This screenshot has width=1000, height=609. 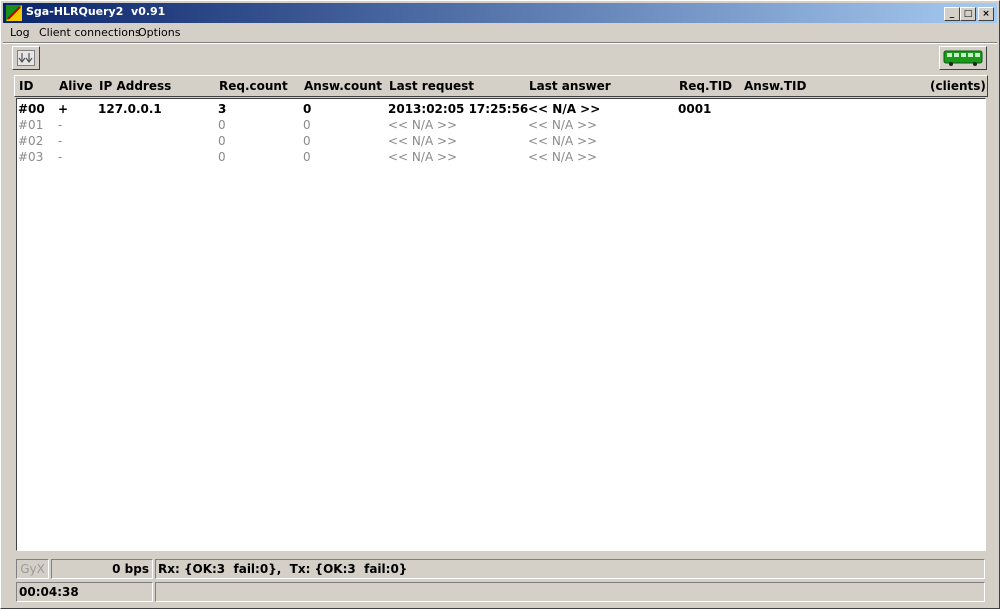 What do you see at coordinates (695, 109) in the screenshot?
I see `cell-req-tid: 0001` at bounding box center [695, 109].